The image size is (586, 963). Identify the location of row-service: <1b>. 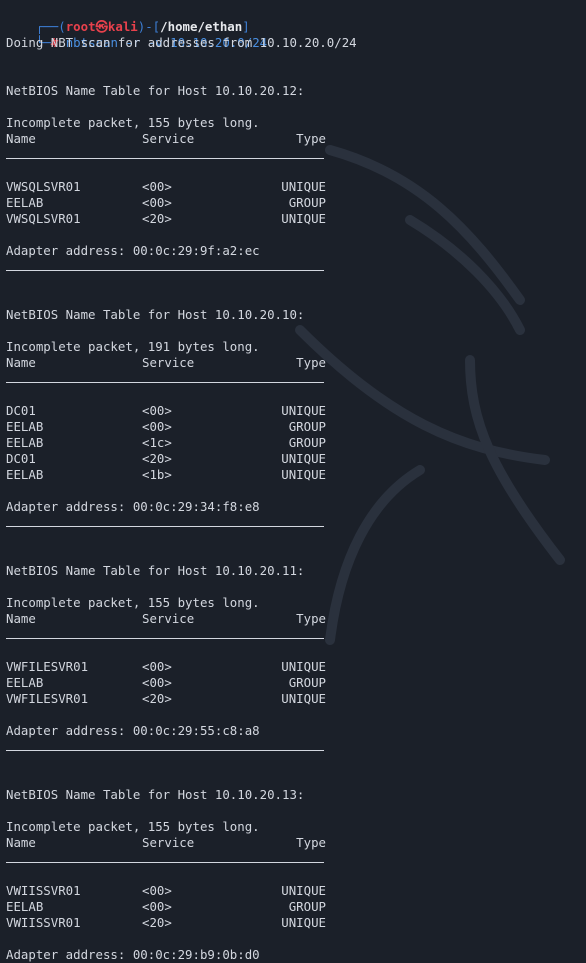
(157, 474).